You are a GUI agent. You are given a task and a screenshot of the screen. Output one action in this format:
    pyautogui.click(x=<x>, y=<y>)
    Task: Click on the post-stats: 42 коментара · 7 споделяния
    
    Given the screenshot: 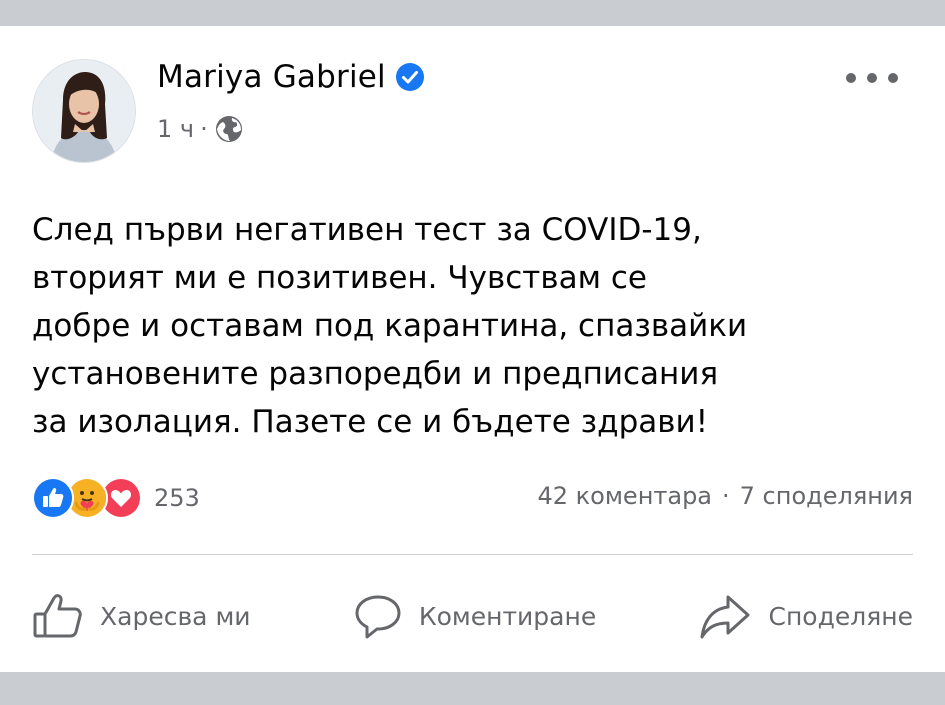 What is the action you would take?
    pyautogui.click(x=725, y=496)
    